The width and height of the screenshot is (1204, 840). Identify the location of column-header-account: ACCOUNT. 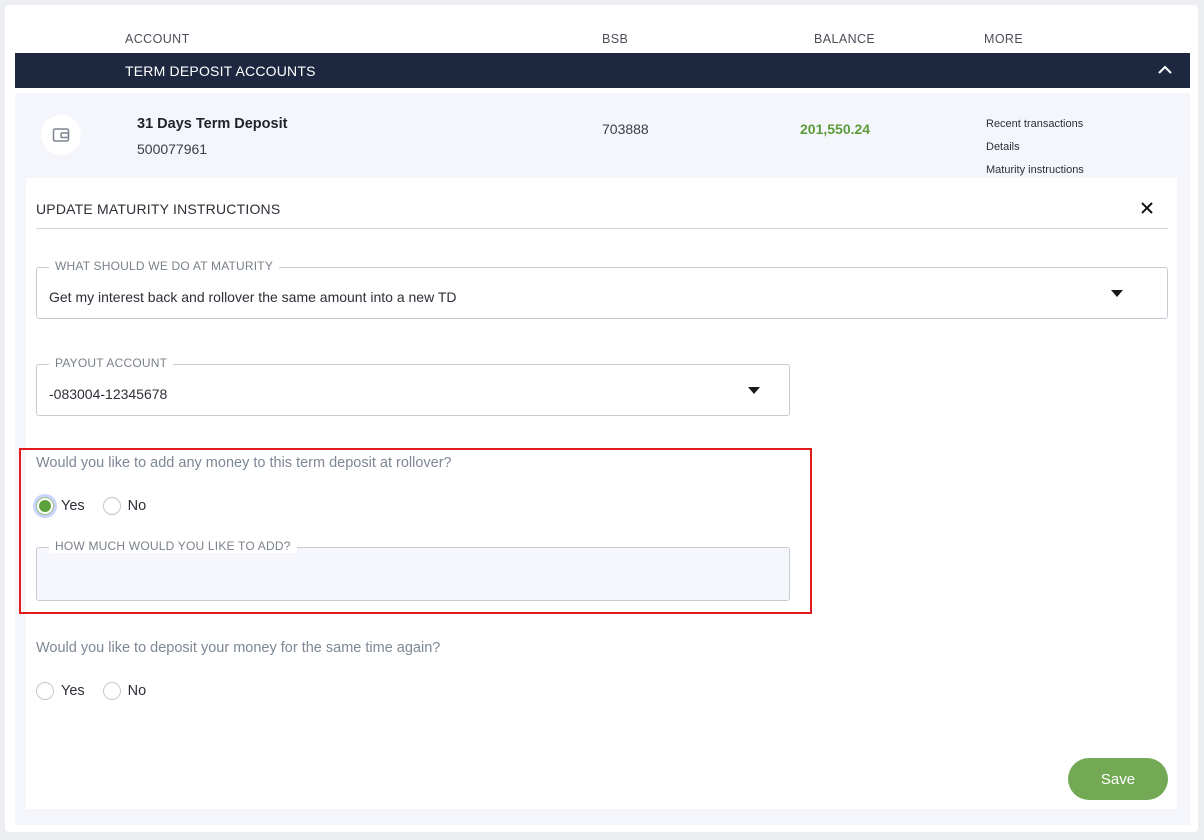
(157, 39).